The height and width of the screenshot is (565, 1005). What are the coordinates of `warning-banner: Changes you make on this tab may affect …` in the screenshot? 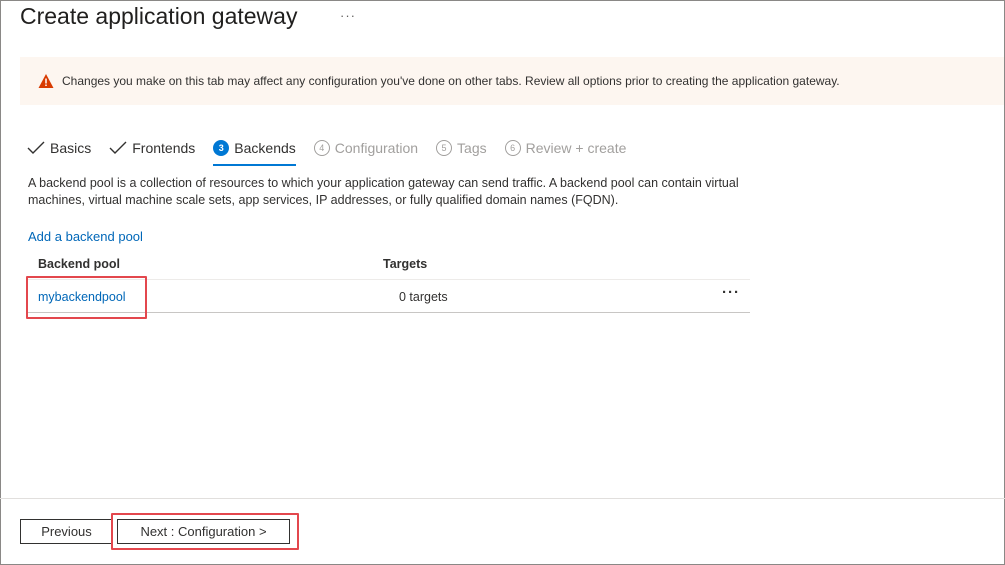 It's located at (512, 81).